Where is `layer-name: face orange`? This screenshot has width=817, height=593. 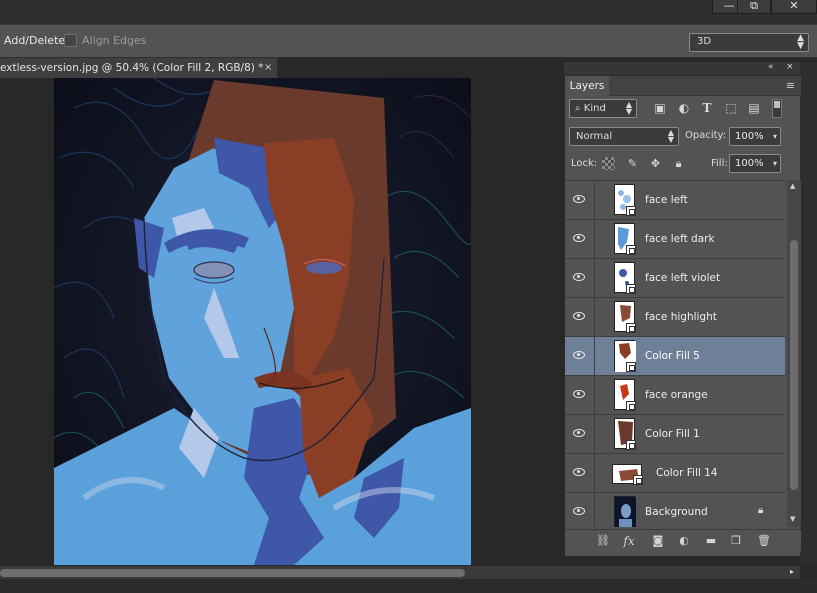 layer-name: face orange is located at coordinates (676, 395).